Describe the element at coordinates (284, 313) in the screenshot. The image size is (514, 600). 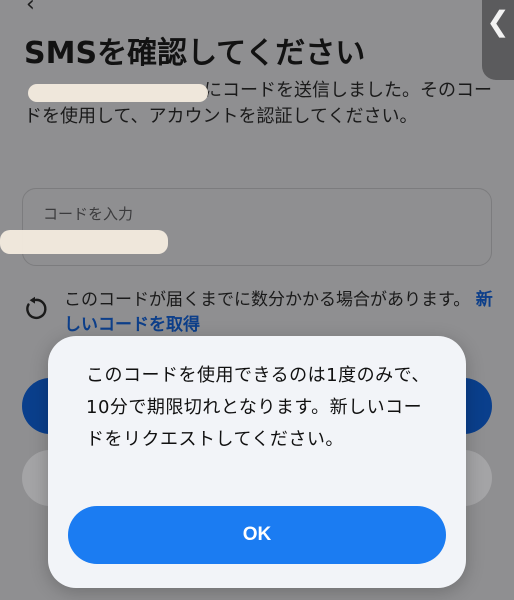
I see `resend-text: このコードが届くまでに数分かかる場合があります。 新しいコードを取得` at that location.